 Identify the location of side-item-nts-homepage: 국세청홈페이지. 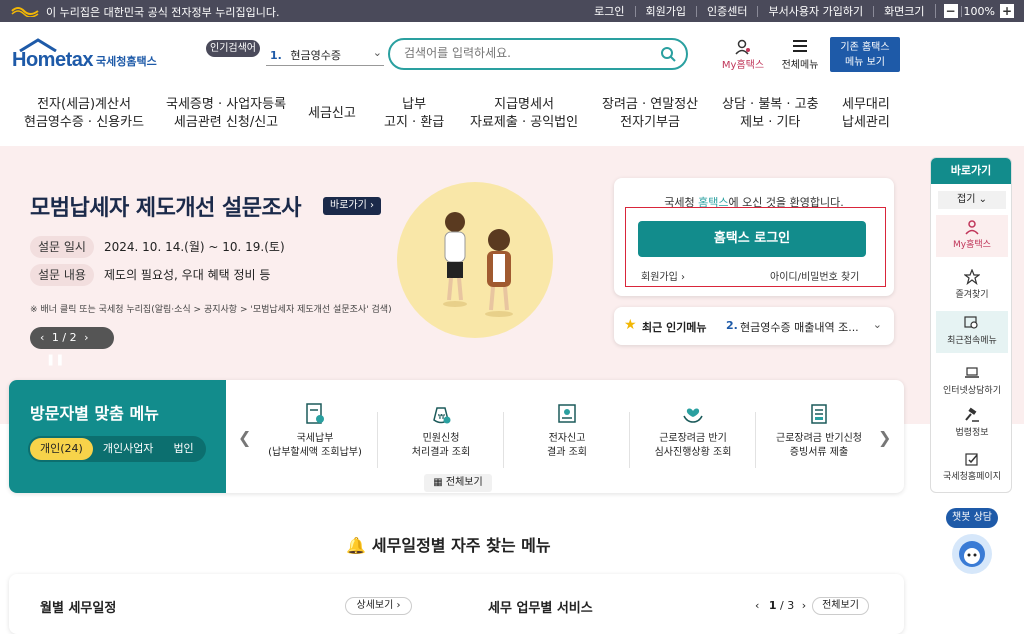
(972, 468).